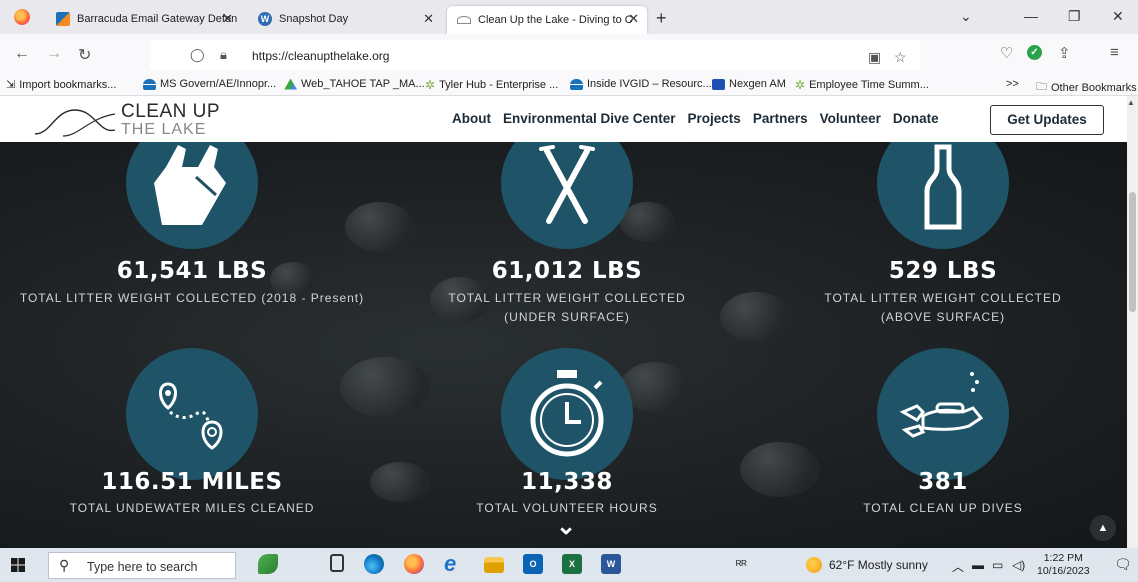 This screenshot has height=582, width=1138. Describe the element at coordinates (337, 563) in the screenshot. I see `task-view-icon` at that location.